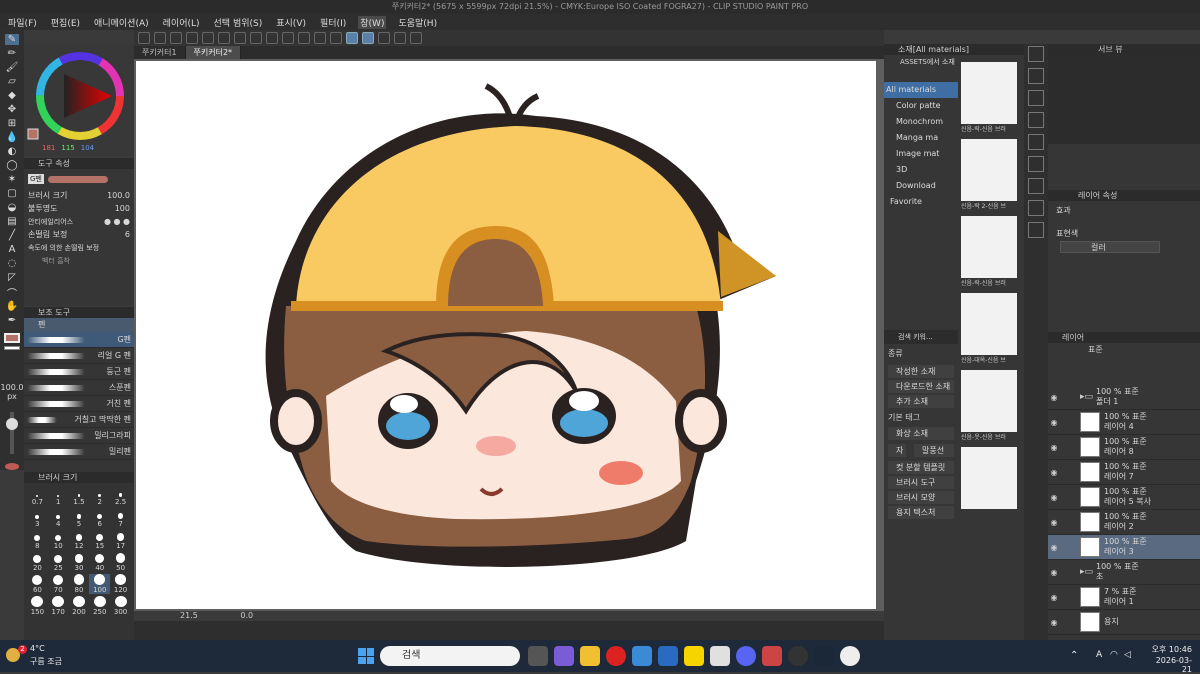 Image resolution: width=1200 pixels, height=674 pixels. I want to click on new-icon, so click(144, 38).